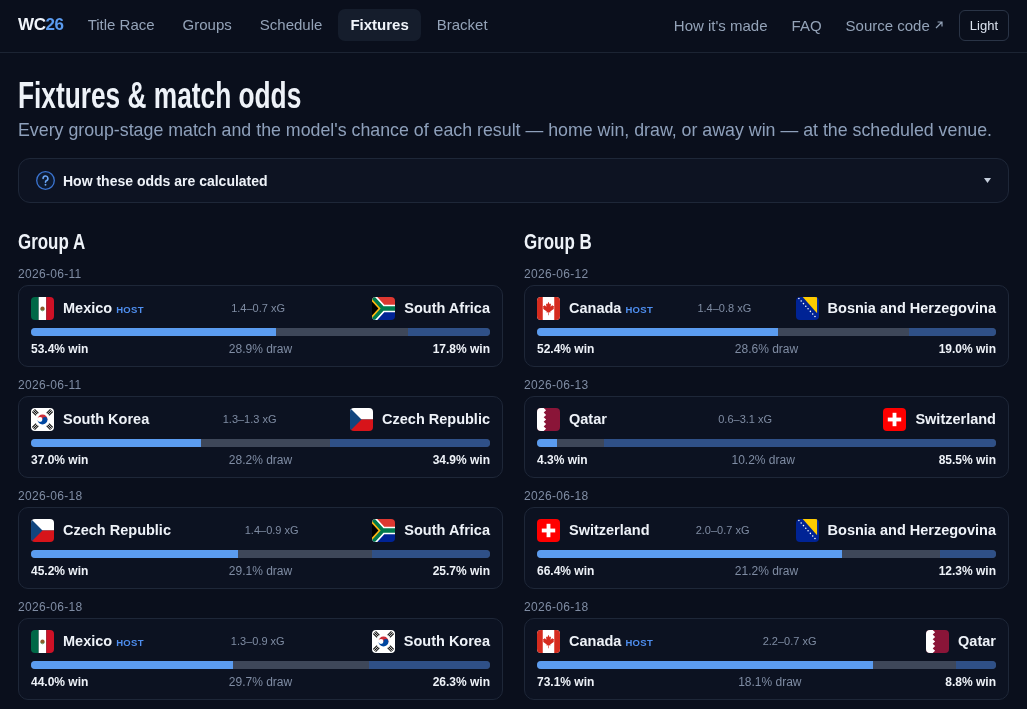 The width and height of the screenshot is (1027, 709). Describe the element at coordinates (260, 349) in the screenshot. I see `draw-odds: 28.9% draw` at that location.